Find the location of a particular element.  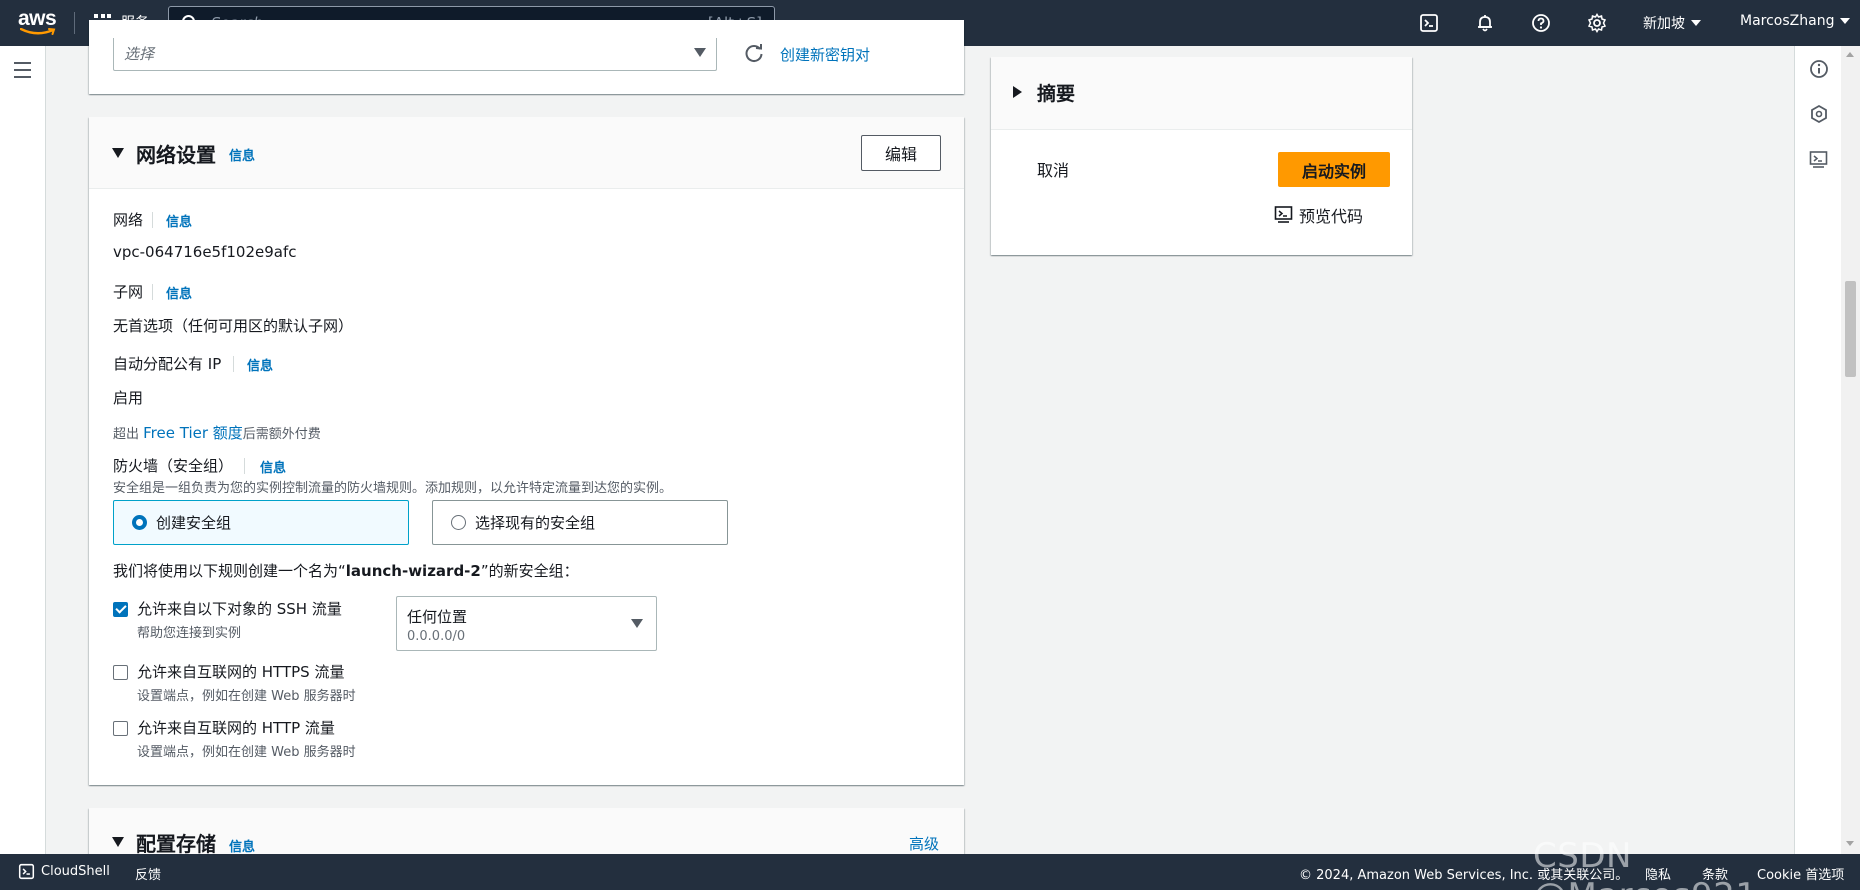

user-label: MarcosZhang is located at coordinates (1787, 21).